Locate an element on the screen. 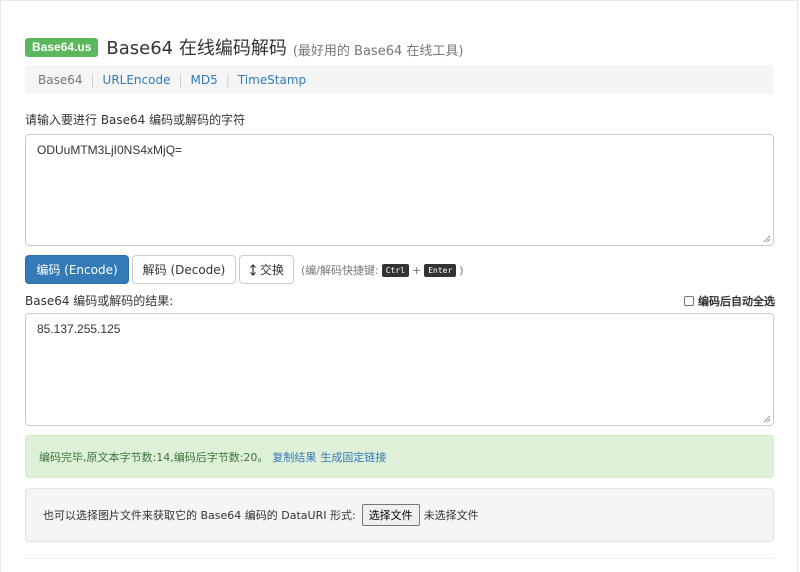 Image resolution: width=800 pixels, height=572 pixels. output-text: 85.137.255.125 is located at coordinates (79, 329).